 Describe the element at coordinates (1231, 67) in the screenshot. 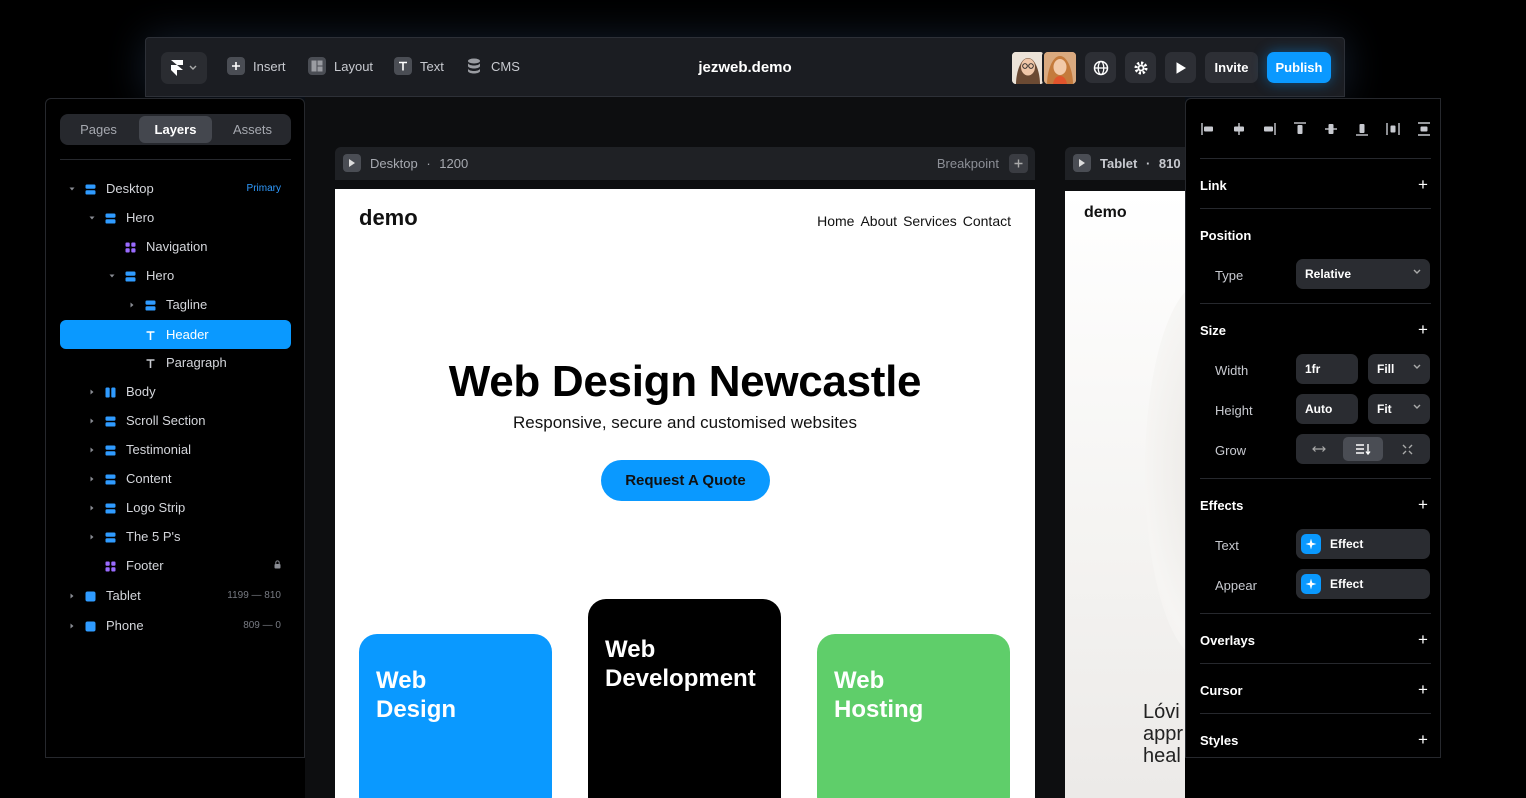

I see `invite-button: Invite` at that location.